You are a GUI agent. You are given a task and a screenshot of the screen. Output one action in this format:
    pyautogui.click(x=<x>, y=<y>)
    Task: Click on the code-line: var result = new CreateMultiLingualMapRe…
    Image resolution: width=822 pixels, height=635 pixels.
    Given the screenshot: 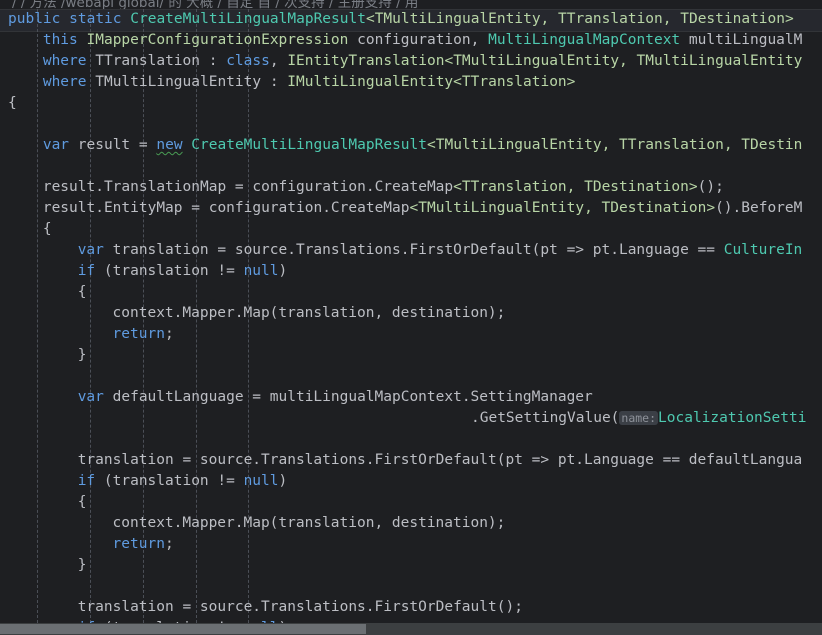 What is the action you would take?
    pyautogui.click(x=411, y=145)
    